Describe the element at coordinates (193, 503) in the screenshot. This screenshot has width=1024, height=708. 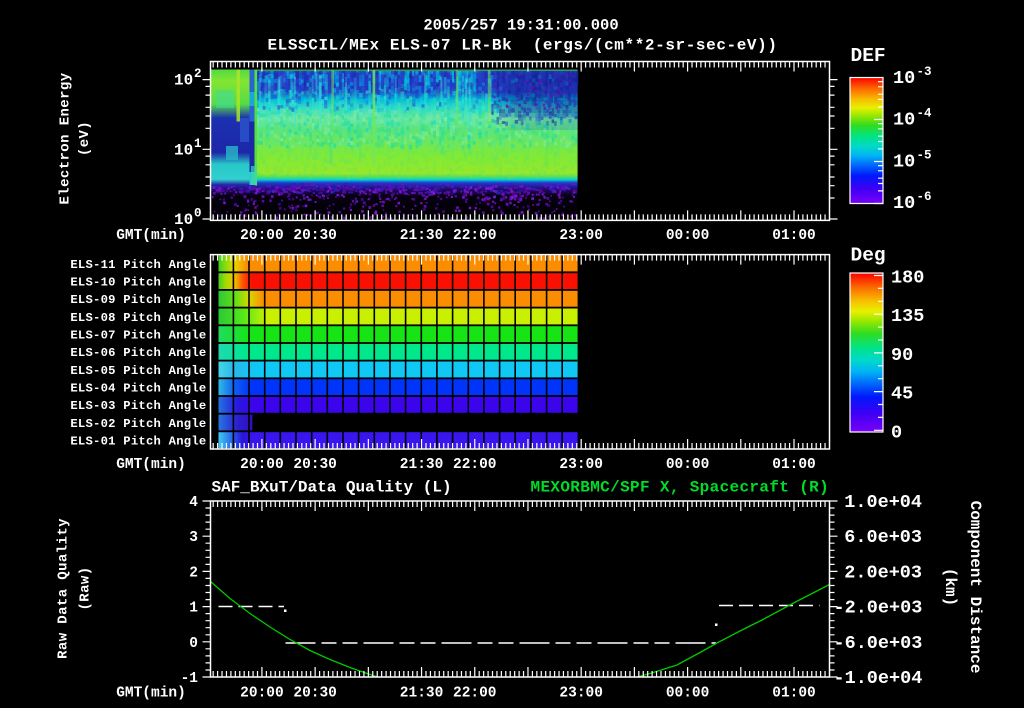
I see `svg-text: 4` at that location.